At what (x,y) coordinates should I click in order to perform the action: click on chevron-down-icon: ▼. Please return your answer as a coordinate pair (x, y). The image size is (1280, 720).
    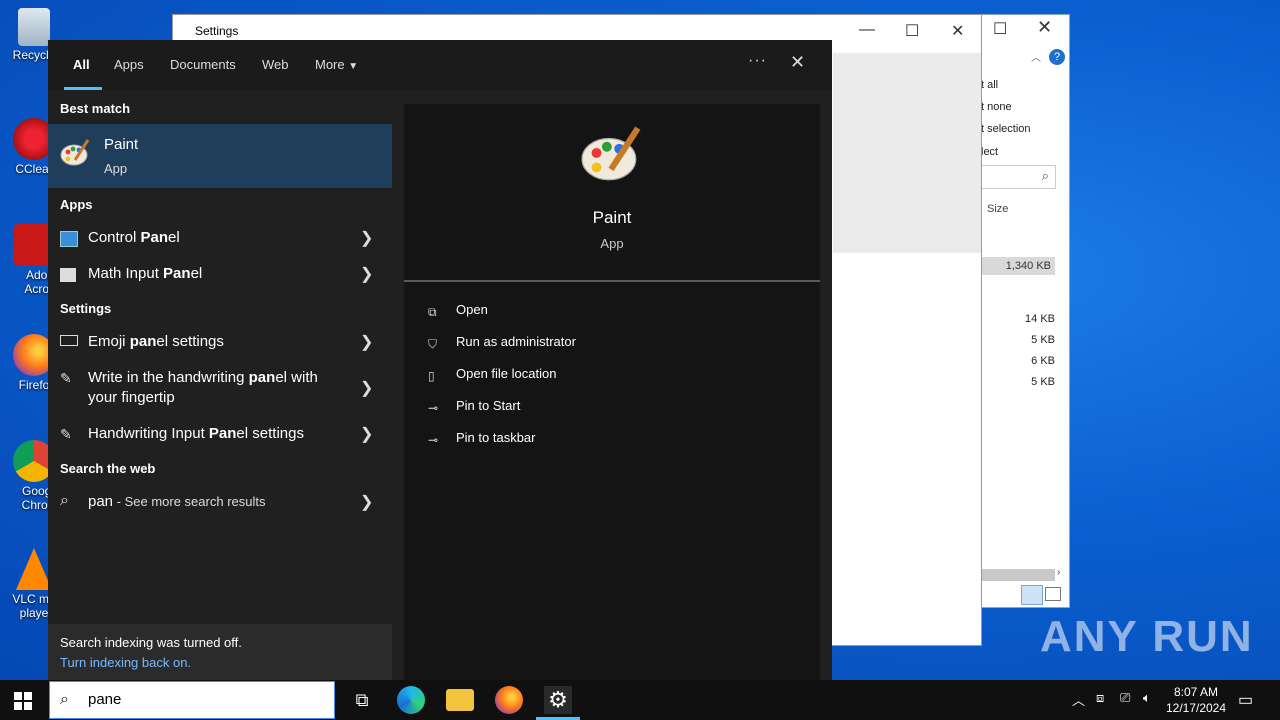
    Looking at the image, I should click on (353, 66).